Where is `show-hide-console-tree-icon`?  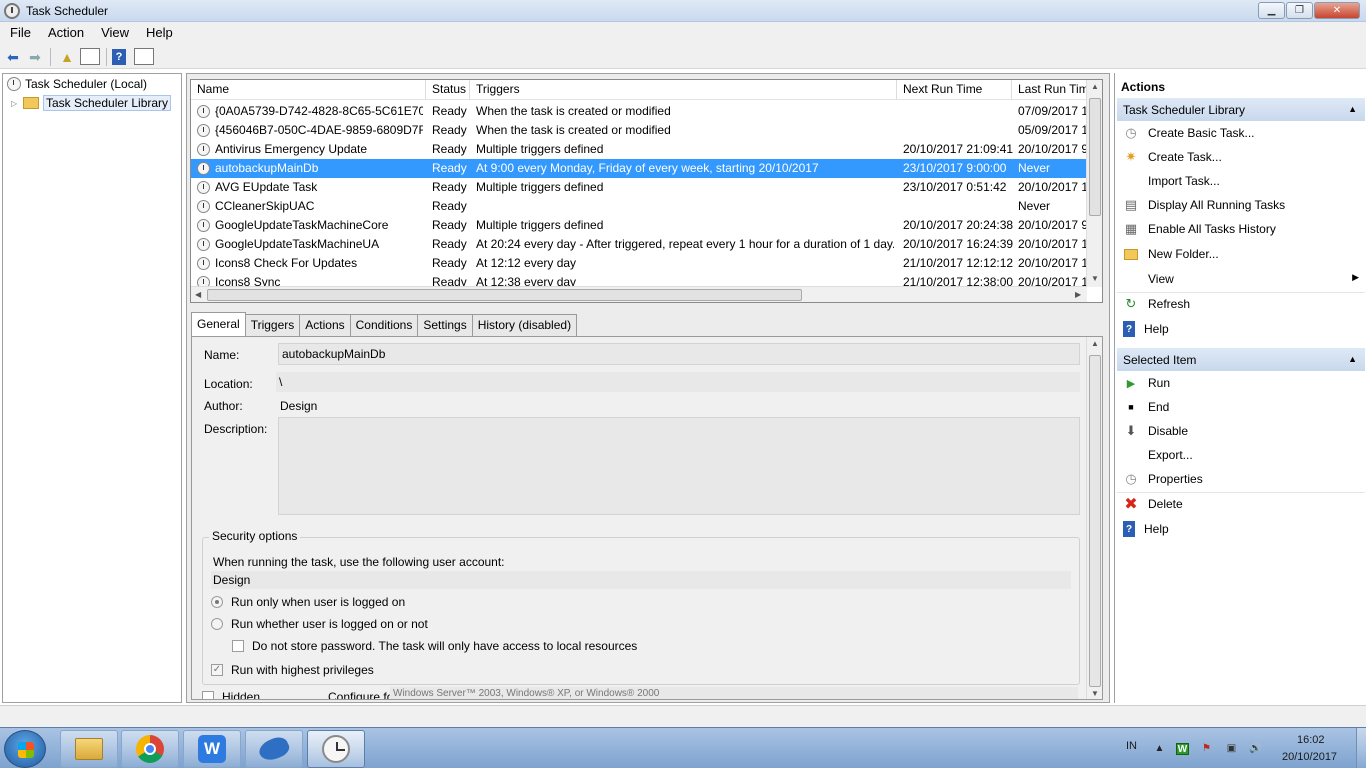
show-hide-console-tree-icon is located at coordinates (90, 56).